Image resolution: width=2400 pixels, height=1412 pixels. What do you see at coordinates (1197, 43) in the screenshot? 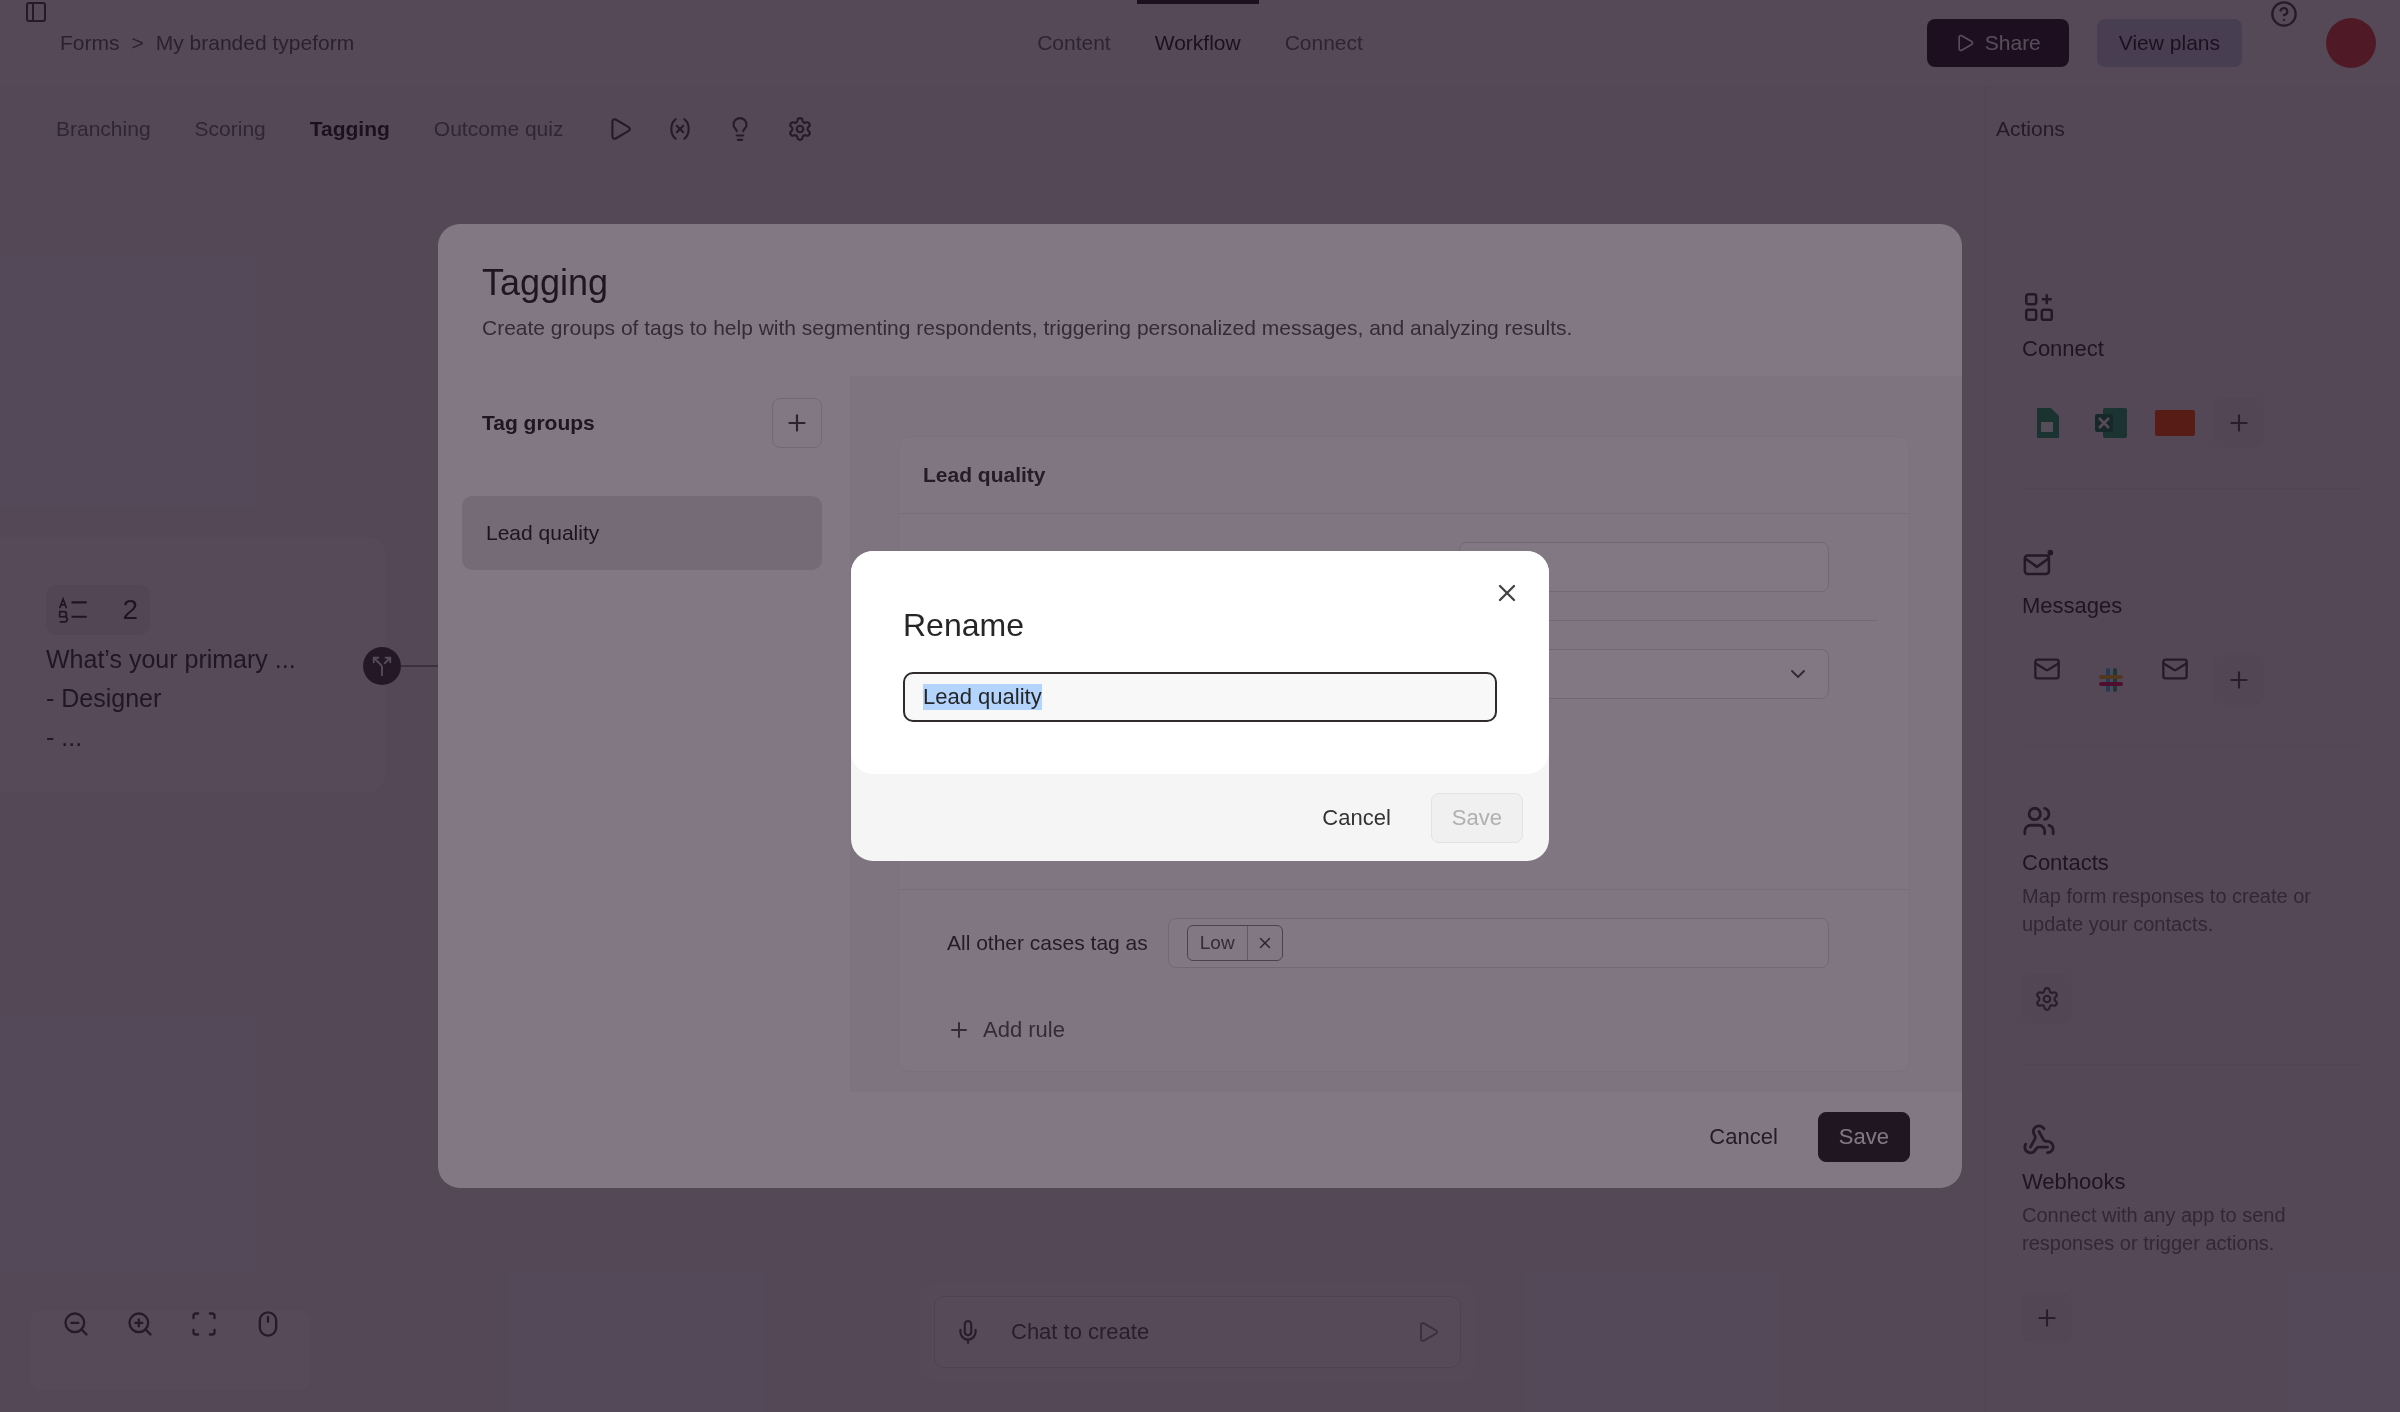
I see `nav-tab: Workflow` at bounding box center [1197, 43].